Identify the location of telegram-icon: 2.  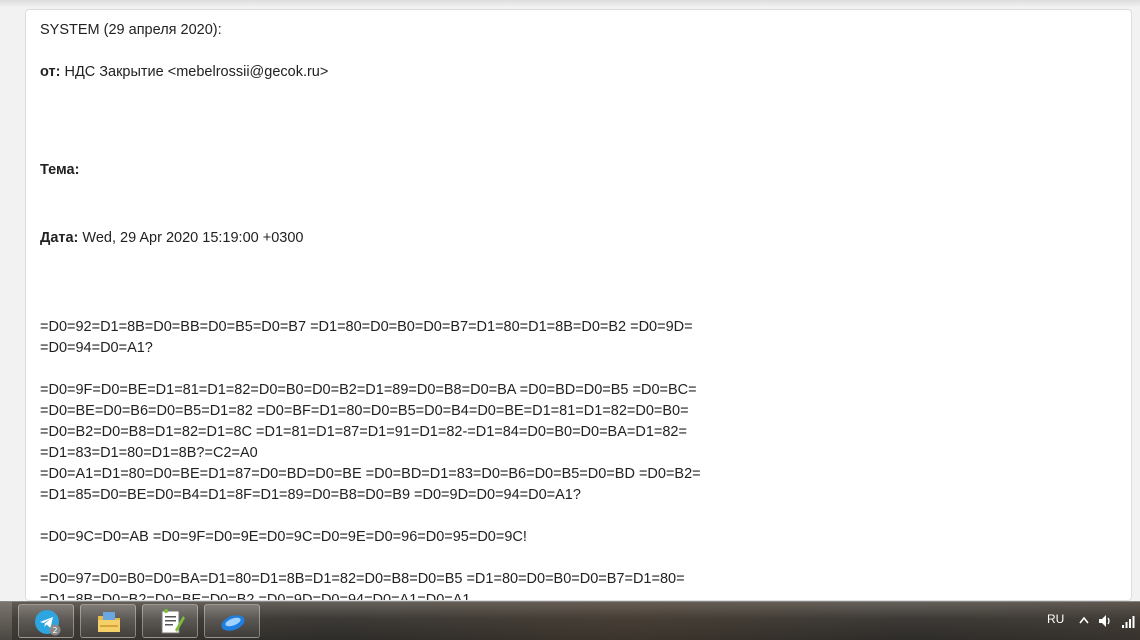
(48, 623).